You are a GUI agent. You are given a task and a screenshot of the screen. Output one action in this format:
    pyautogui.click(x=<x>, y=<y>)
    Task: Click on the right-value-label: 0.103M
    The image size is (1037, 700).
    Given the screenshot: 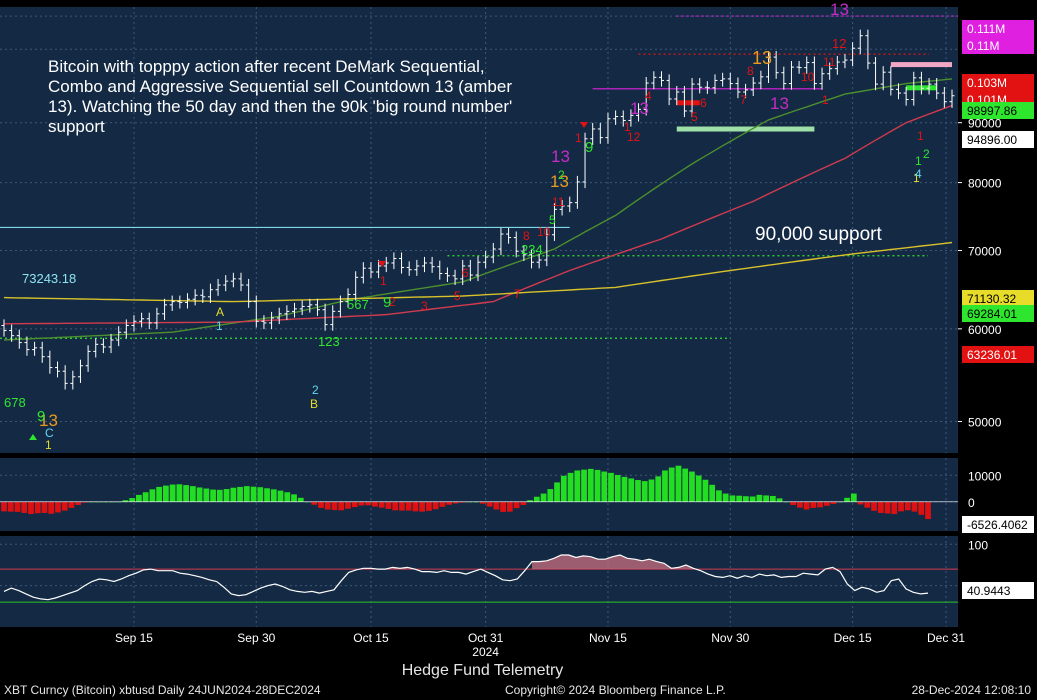 What is the action you would take?
    pyautogui.click(x=987, y=83)
    